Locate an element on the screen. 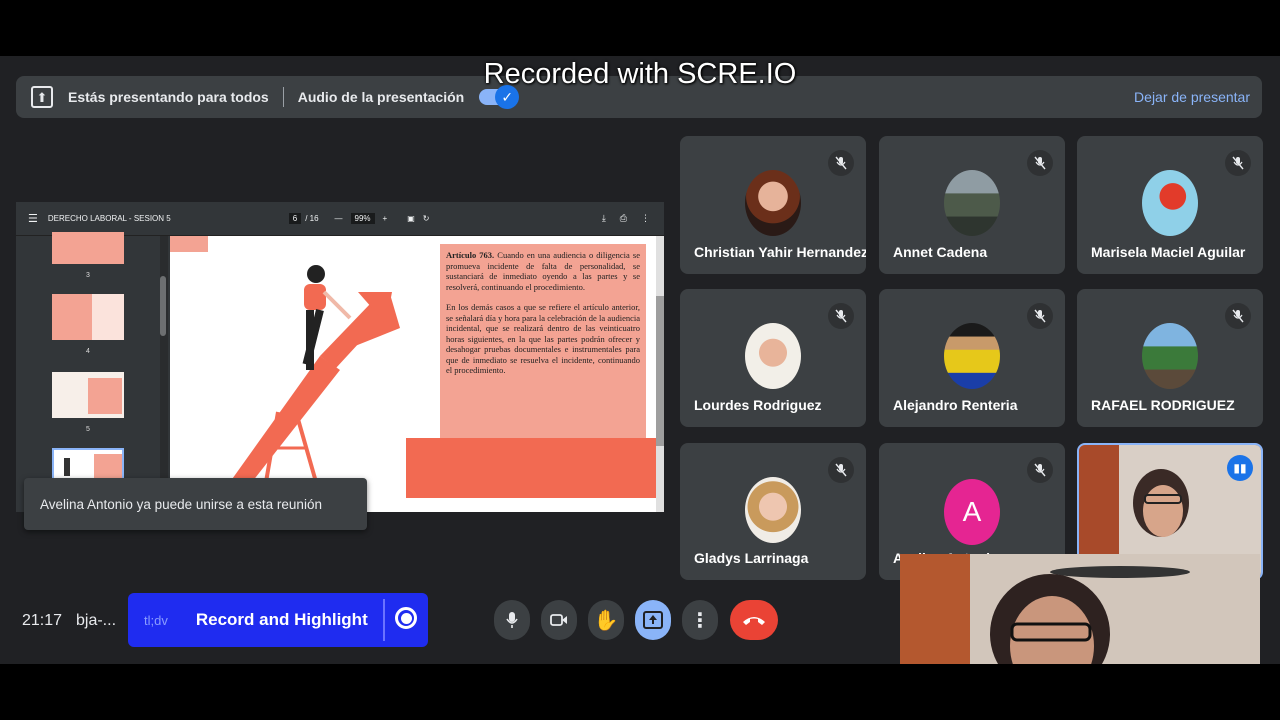 The image size is (1280, 720). fit-page-icon: ▣ is located at coordinates (411, 218).